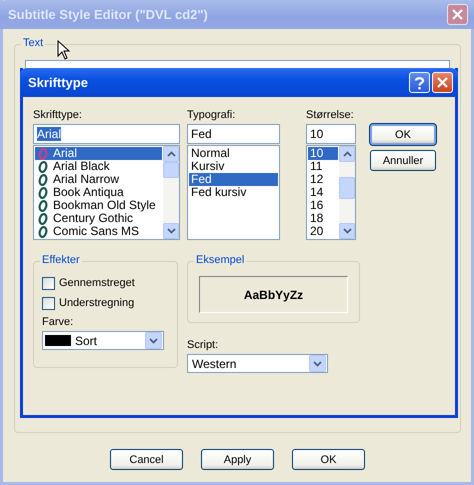 This screenshot has height=485, width=474. Describe the element at coordinates (257, 363) in the screenshot. I see `script-dropdown: Western` at that location.